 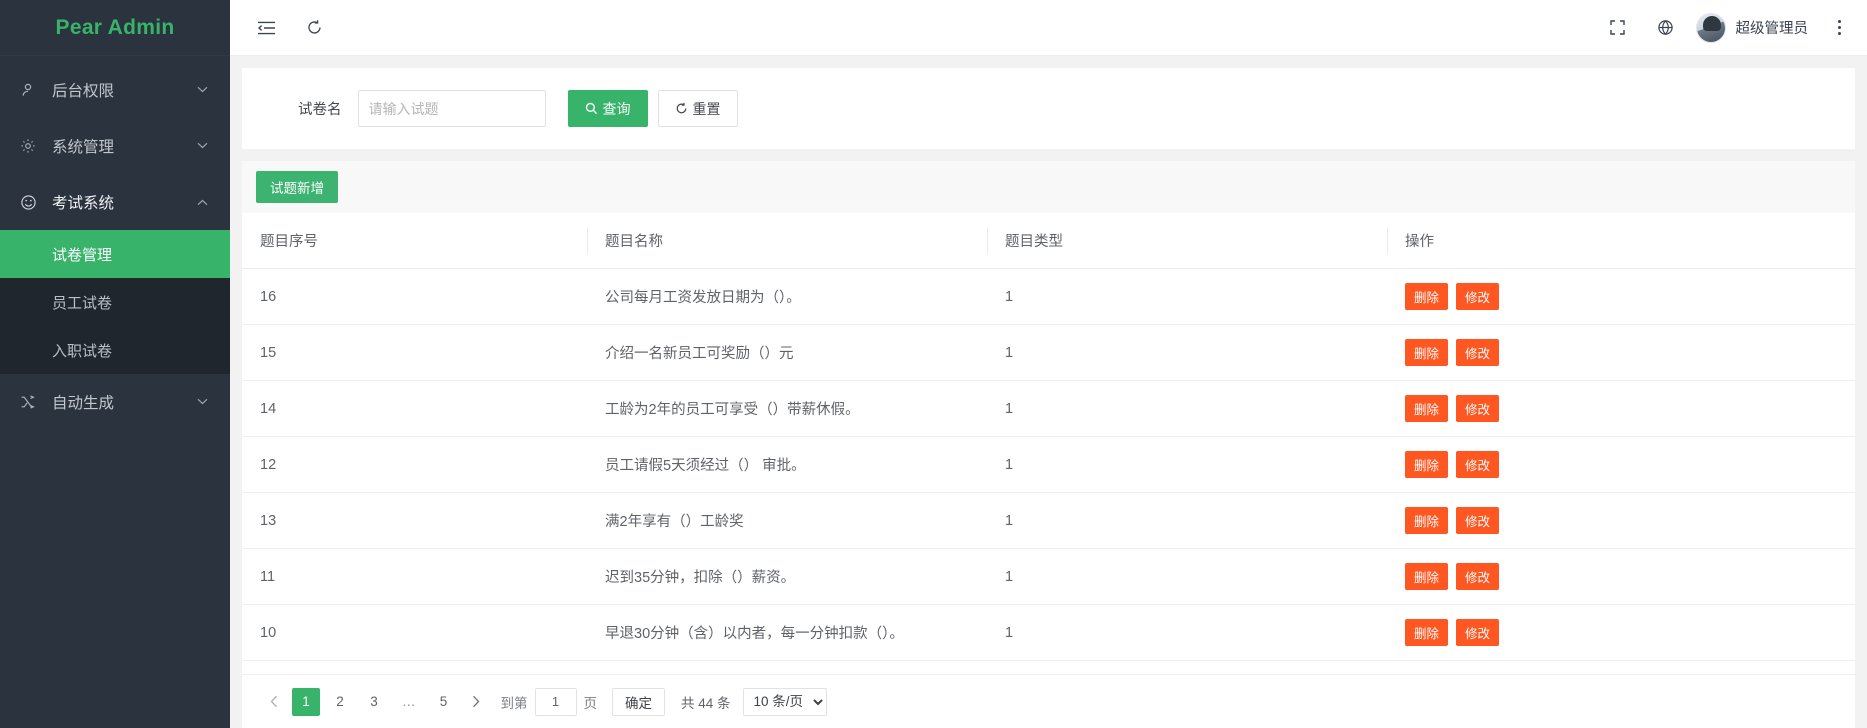 What do you see at coordinates (306, 701) in the screenshot?
I see `pagination-page-1: 1` at bounding box center [306, 701].